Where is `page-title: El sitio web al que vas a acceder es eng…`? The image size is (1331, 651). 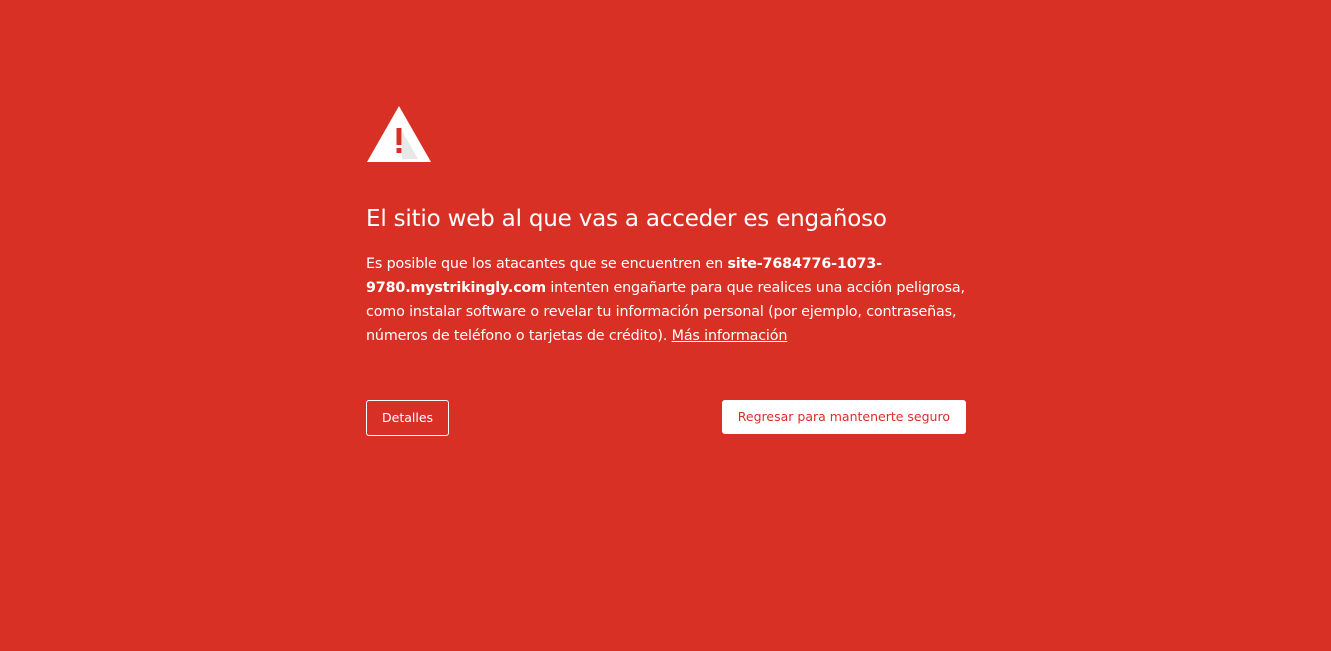
page-title: El sitio web al que vas a acceder es eng… is located at coordinates (626, 219).